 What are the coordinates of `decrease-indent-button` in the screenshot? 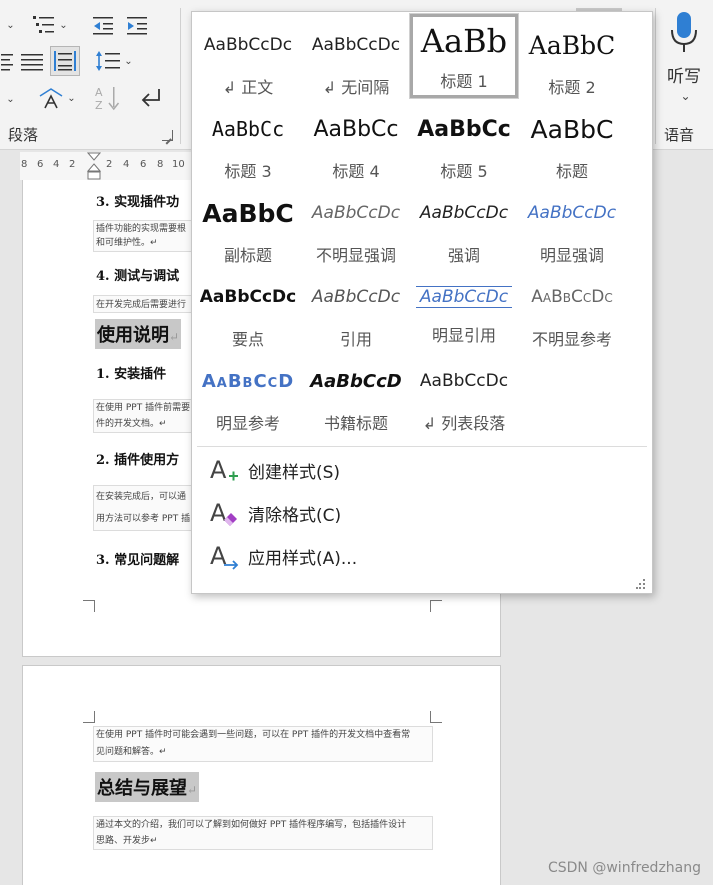 It's located at (103, 25).